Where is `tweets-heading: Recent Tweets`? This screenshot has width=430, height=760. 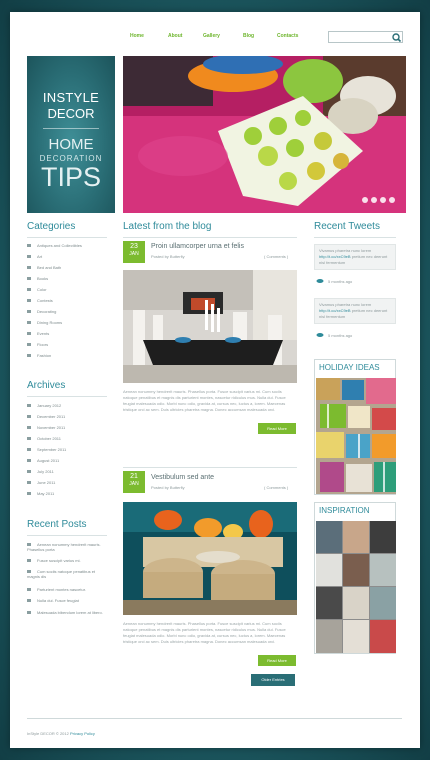
tweets-heading: Recent Tweets is located at coordinates (347, 226).